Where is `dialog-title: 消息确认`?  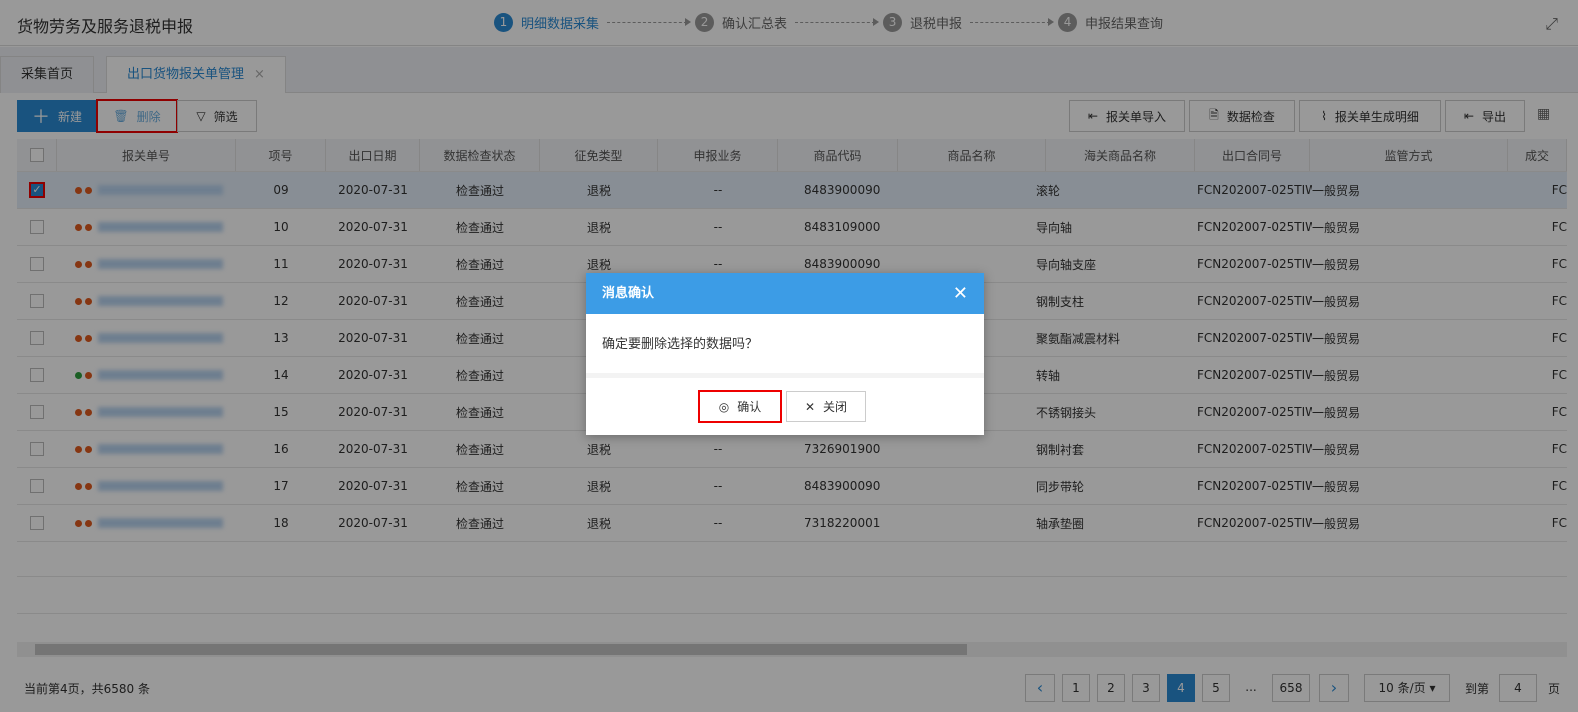
dialog-title: 消息确认 is located at coordinates (628, 293).